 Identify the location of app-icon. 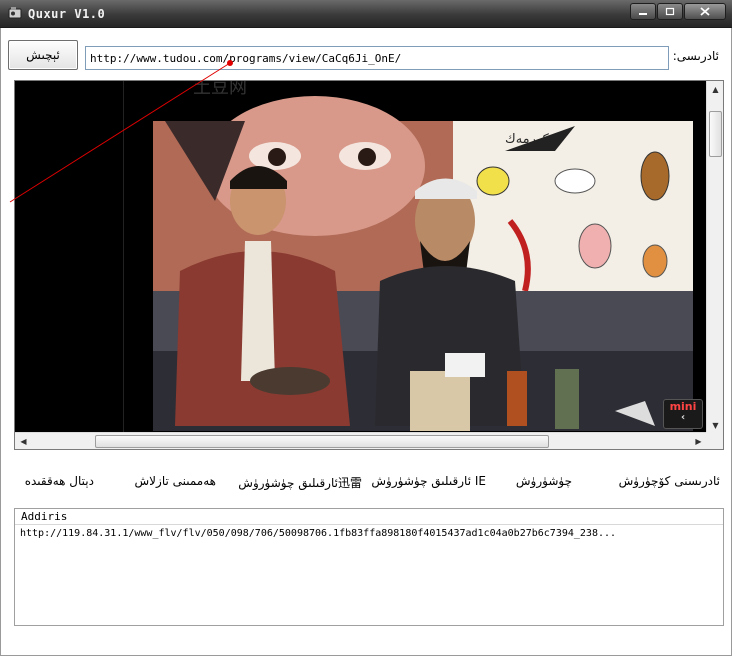
(15, 13).